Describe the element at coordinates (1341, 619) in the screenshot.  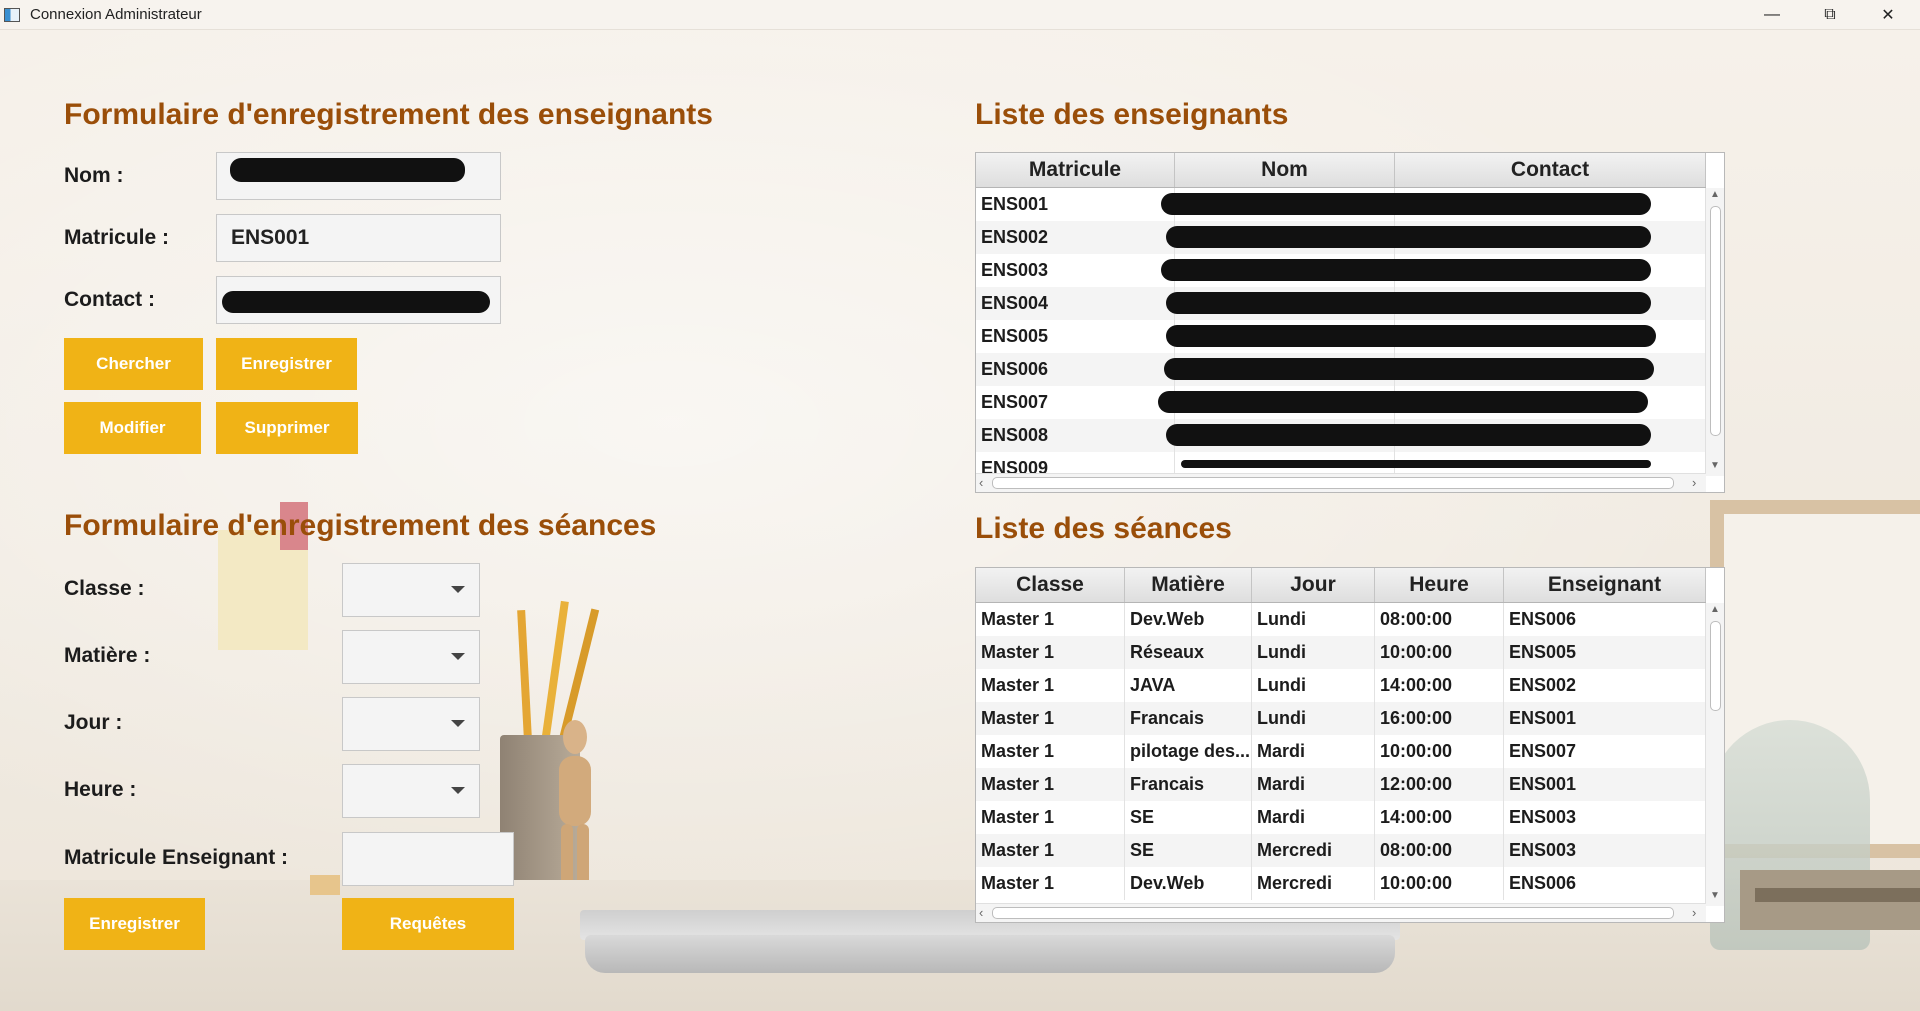
I see `table-row: Master 1 Dev.Web Lundi 08:00:00 ENS006` at that location.